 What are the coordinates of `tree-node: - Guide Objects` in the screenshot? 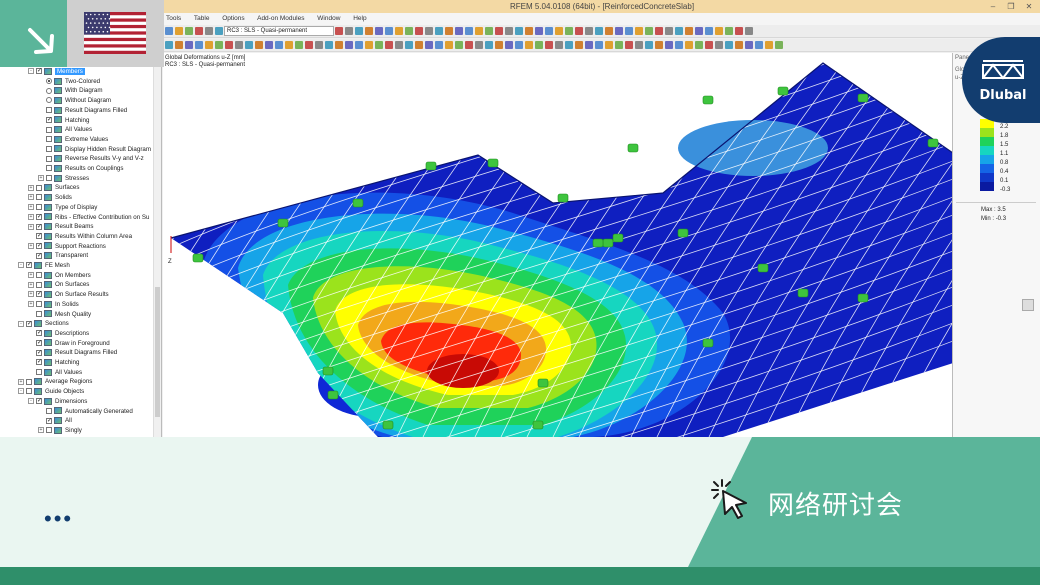 It's located at (51, 392).